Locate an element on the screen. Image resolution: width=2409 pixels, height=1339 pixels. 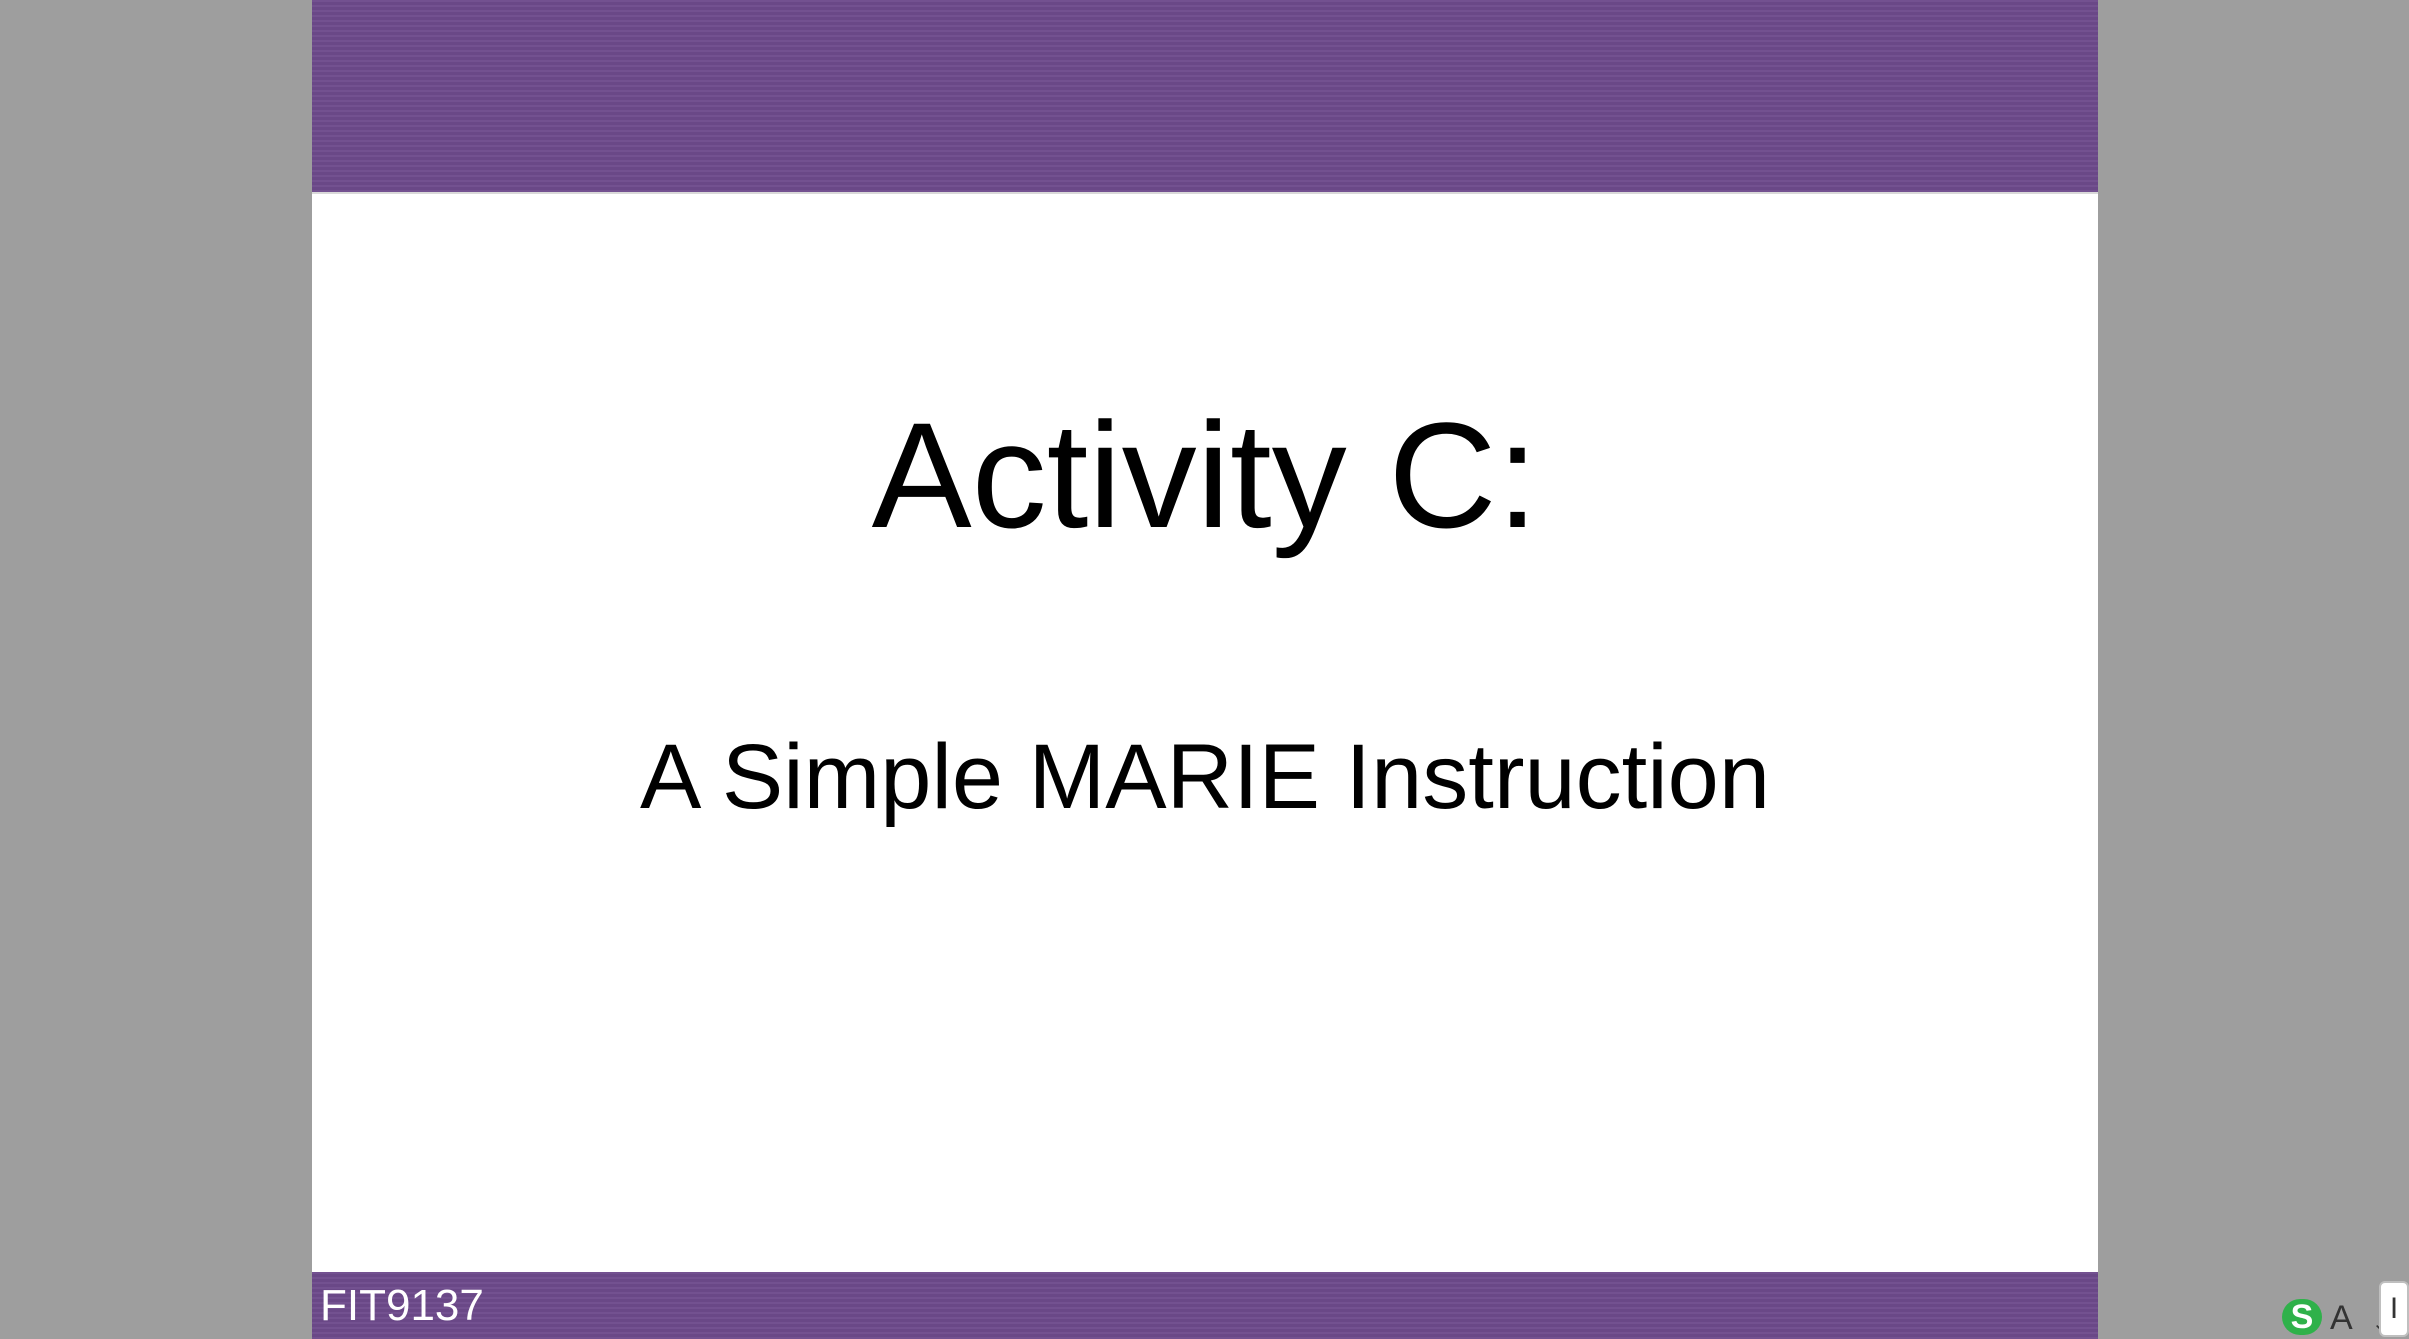
ime-logo-icon: S is located at coordinates (2302, 1317).